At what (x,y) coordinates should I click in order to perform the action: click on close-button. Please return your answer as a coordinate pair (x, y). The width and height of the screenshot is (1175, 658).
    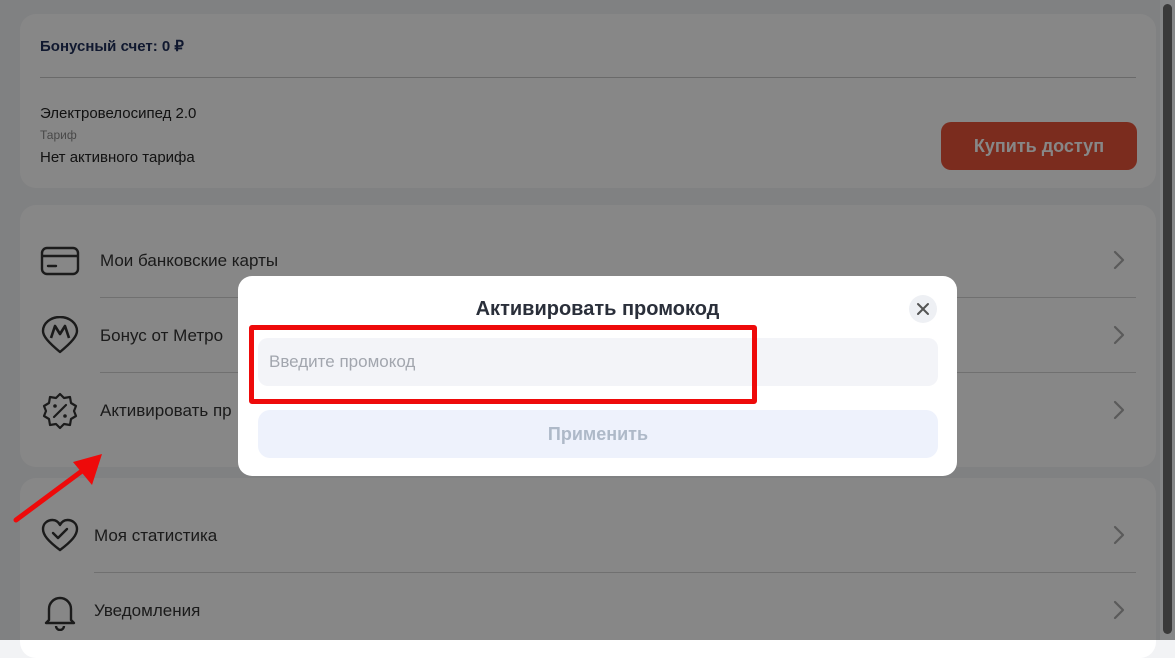
    Looking at the image, I should click on (923, 309).